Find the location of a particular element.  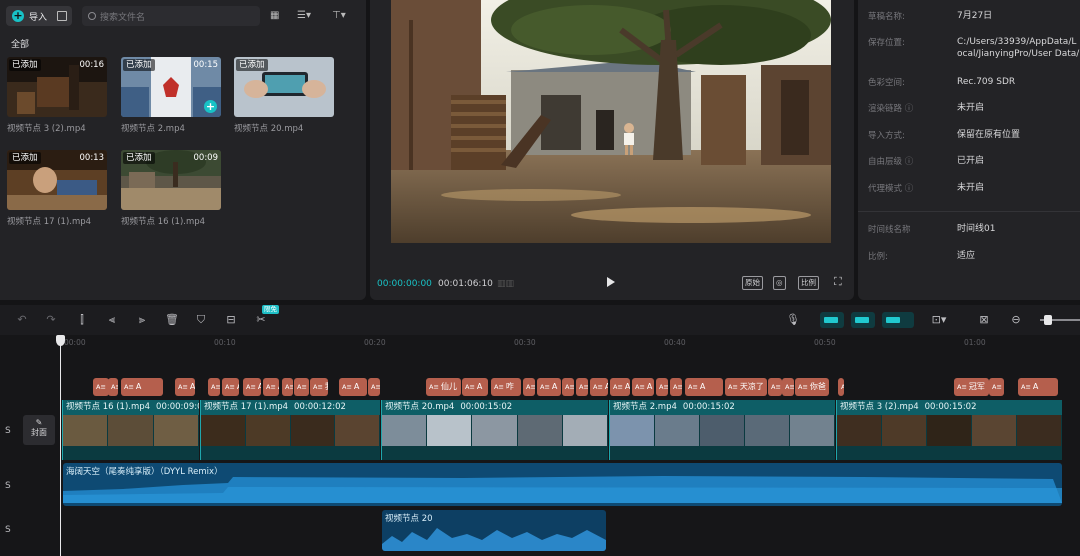

audio-clip: 视频节点 20 is located at coordinates (494, 530).